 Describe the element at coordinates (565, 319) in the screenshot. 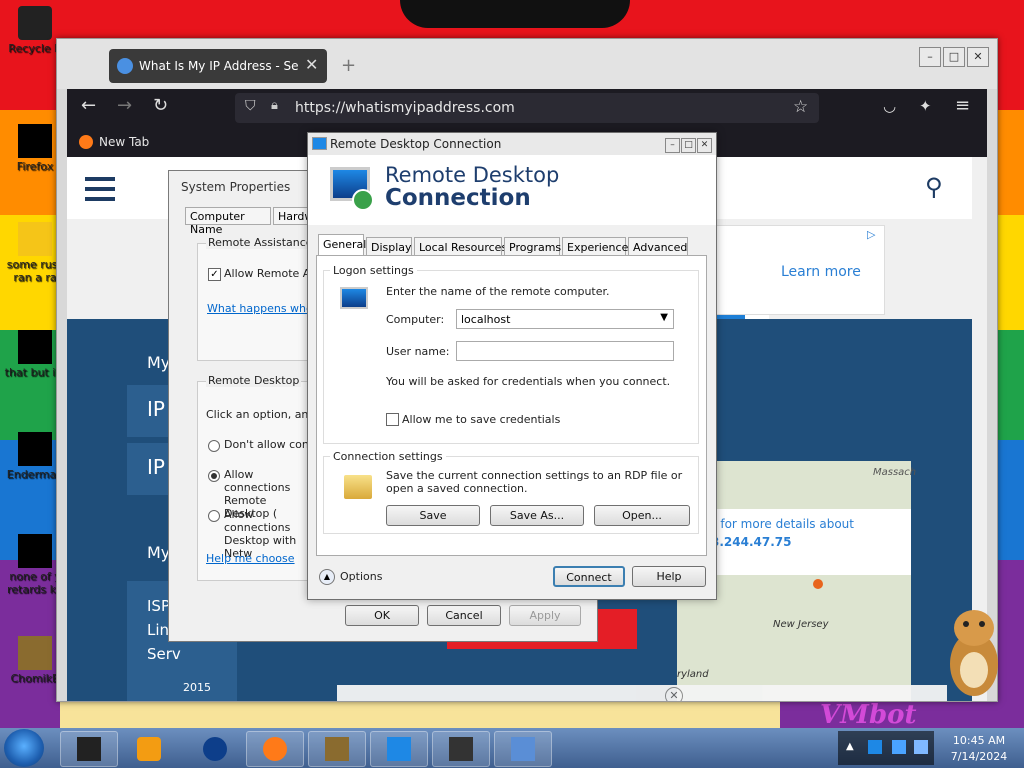

I see `computer-combobox: localhost ▼` at that location.